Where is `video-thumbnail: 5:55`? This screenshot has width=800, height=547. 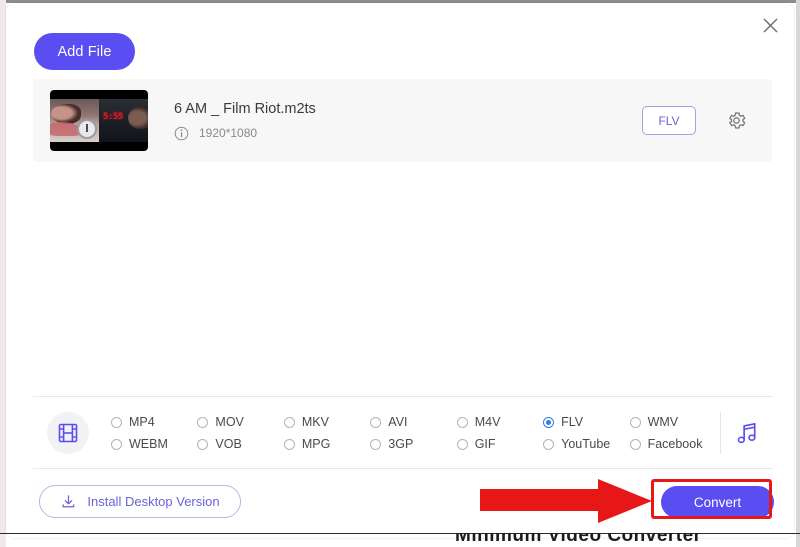 video-thumbnail: 5:55 is located at coordinates (99, 120).